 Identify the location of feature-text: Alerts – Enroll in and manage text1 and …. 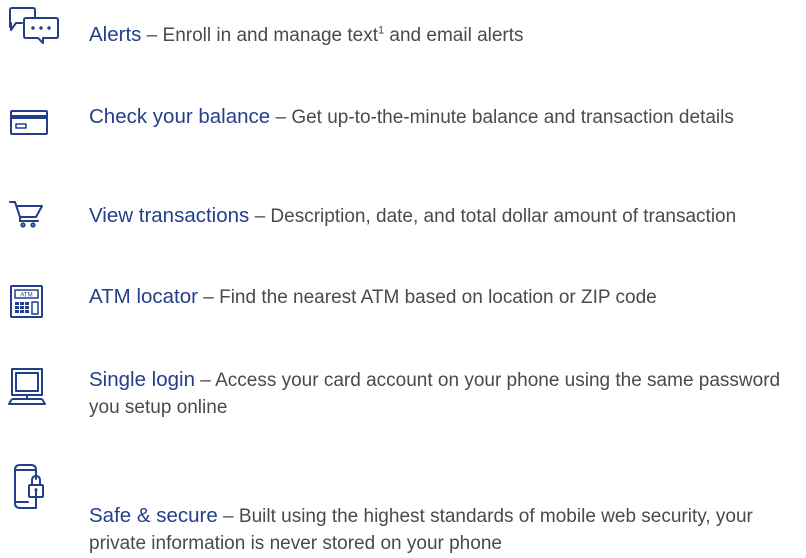
(446, 35).